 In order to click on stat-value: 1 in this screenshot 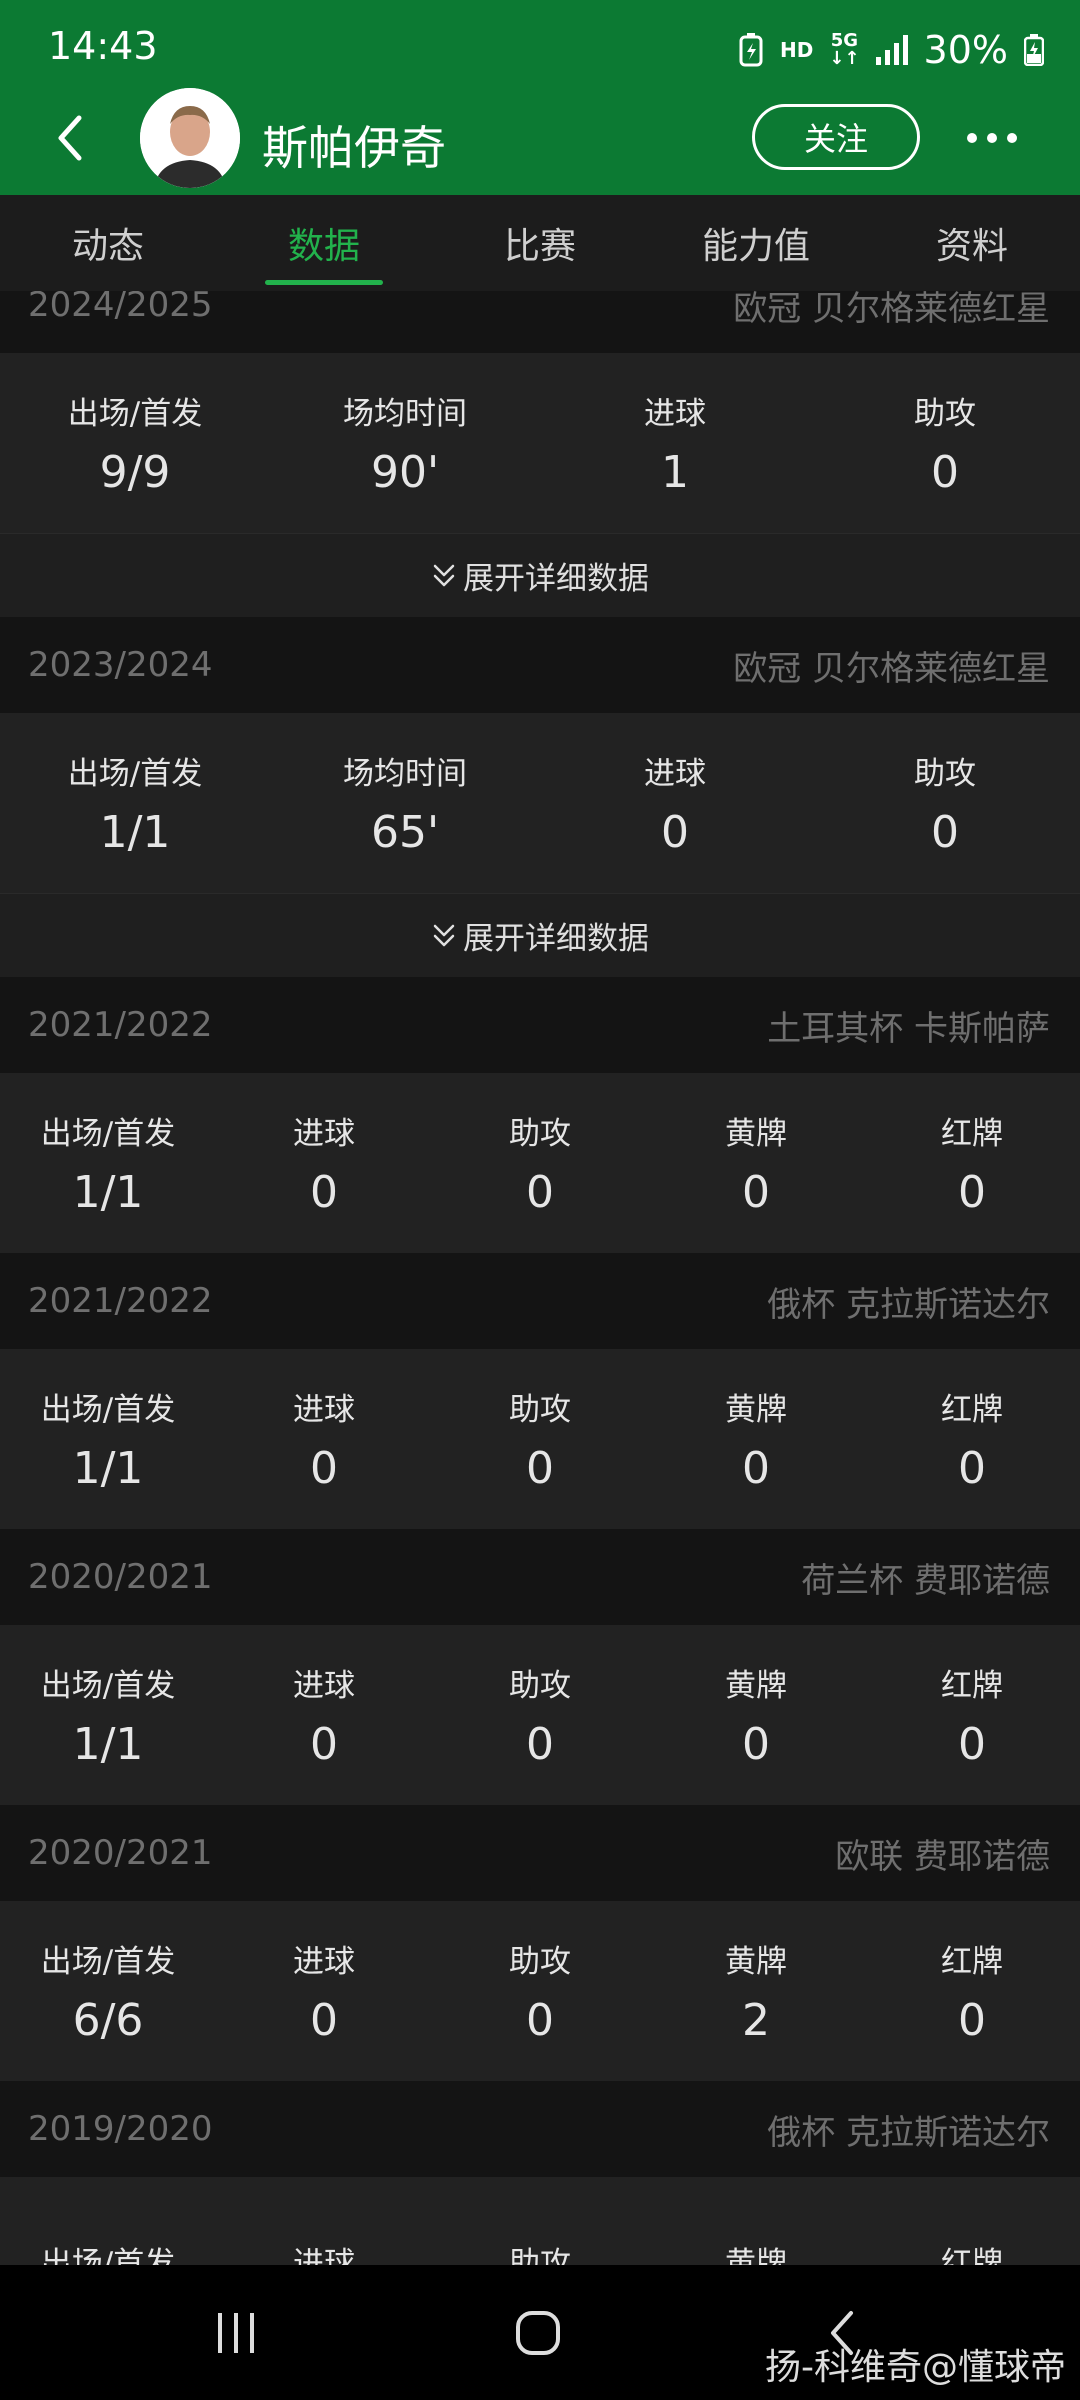, I will do `click(675, 472)`.